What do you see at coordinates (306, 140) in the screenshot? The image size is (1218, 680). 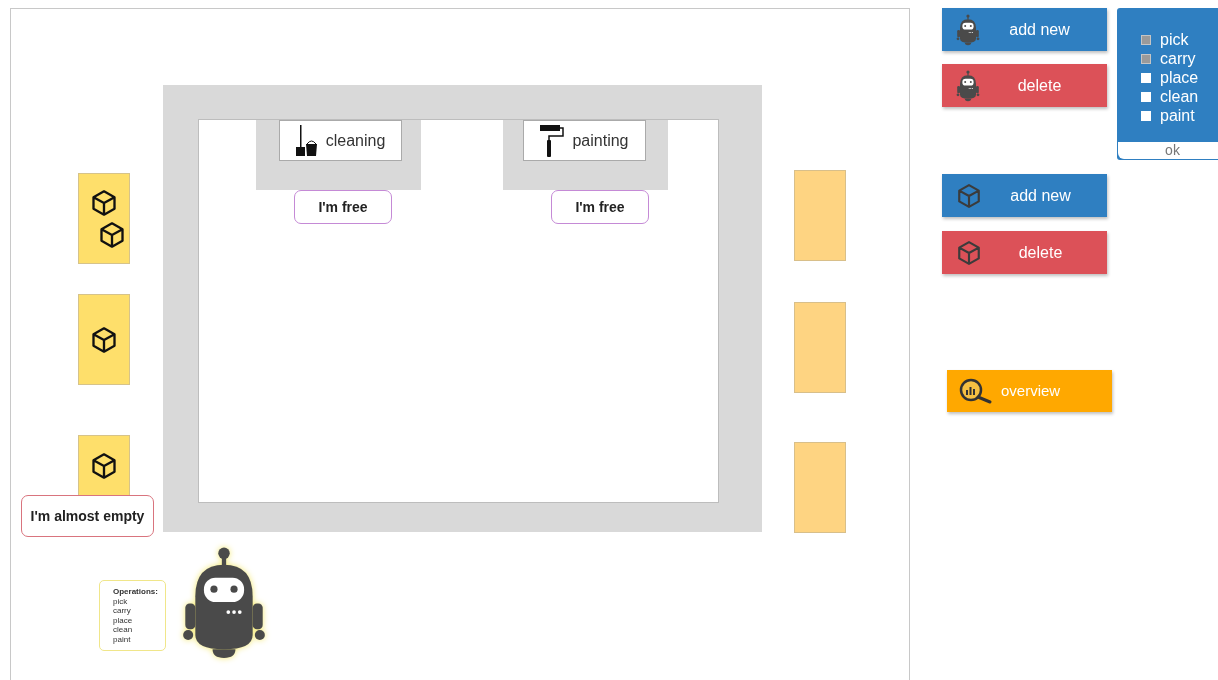 I see `broom-bucket-icon` at bounding box center [306, 140].